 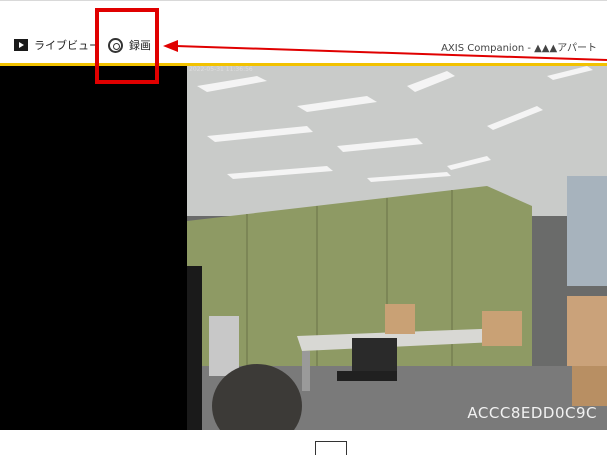 I want to click on camera-id-label: ACCC8EDD0C9C, so click(x=532, y=413).